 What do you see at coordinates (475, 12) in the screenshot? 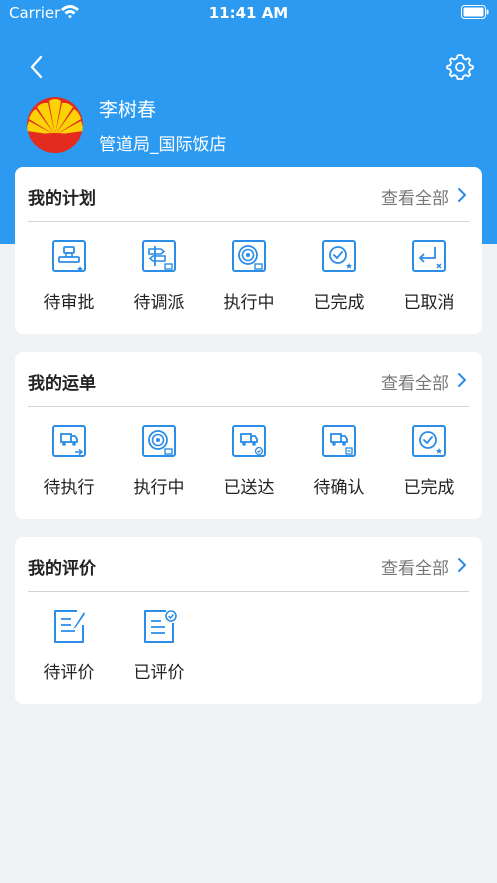
I see `battery-icon` at bounding box center [475, 12].